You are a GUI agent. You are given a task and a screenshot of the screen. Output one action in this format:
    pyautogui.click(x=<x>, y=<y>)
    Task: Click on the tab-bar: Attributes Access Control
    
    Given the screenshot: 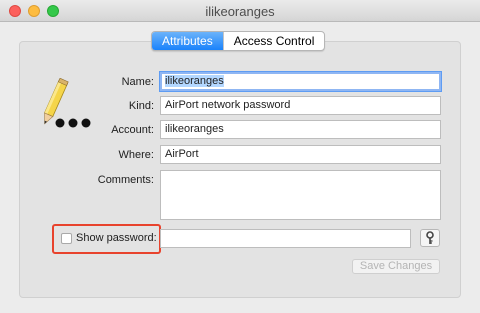 What is the action you would take?
    pyautogui.click(x=238, y=41)
    